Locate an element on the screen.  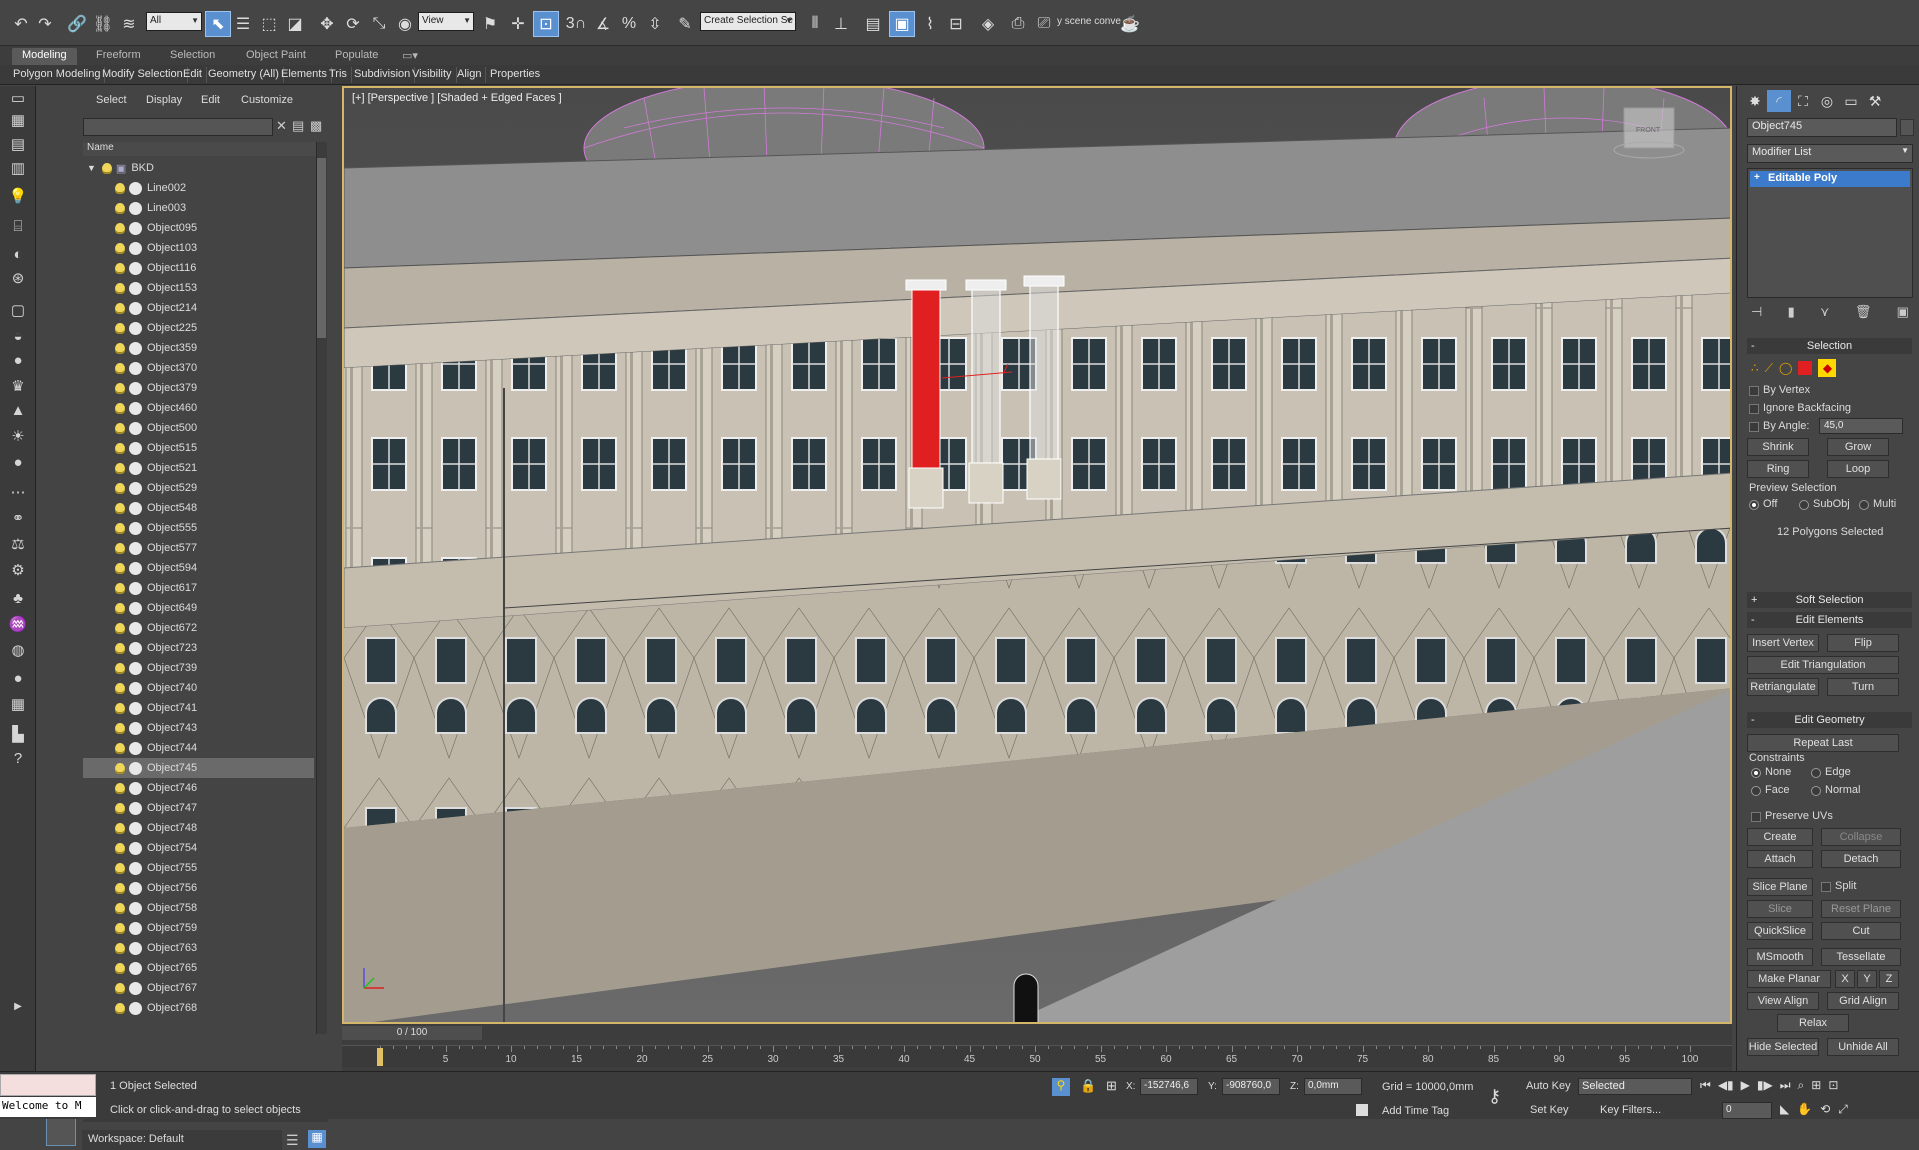
make-planar-button: Make Planar is located at coordinates (1789, 979).